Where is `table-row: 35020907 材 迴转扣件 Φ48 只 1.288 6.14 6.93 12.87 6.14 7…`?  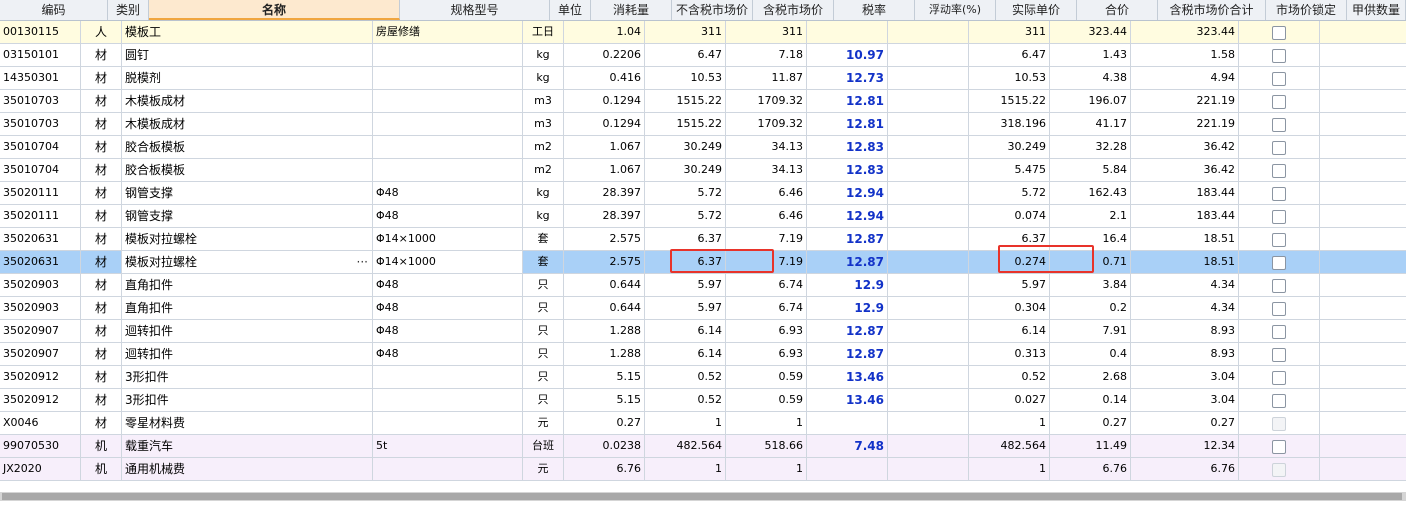 table-row: 35020907 材 迴转扣件 Φ48 只 1.288 6.14 6.93 12.87 6.14 7… is located at coordinates (703, 331).